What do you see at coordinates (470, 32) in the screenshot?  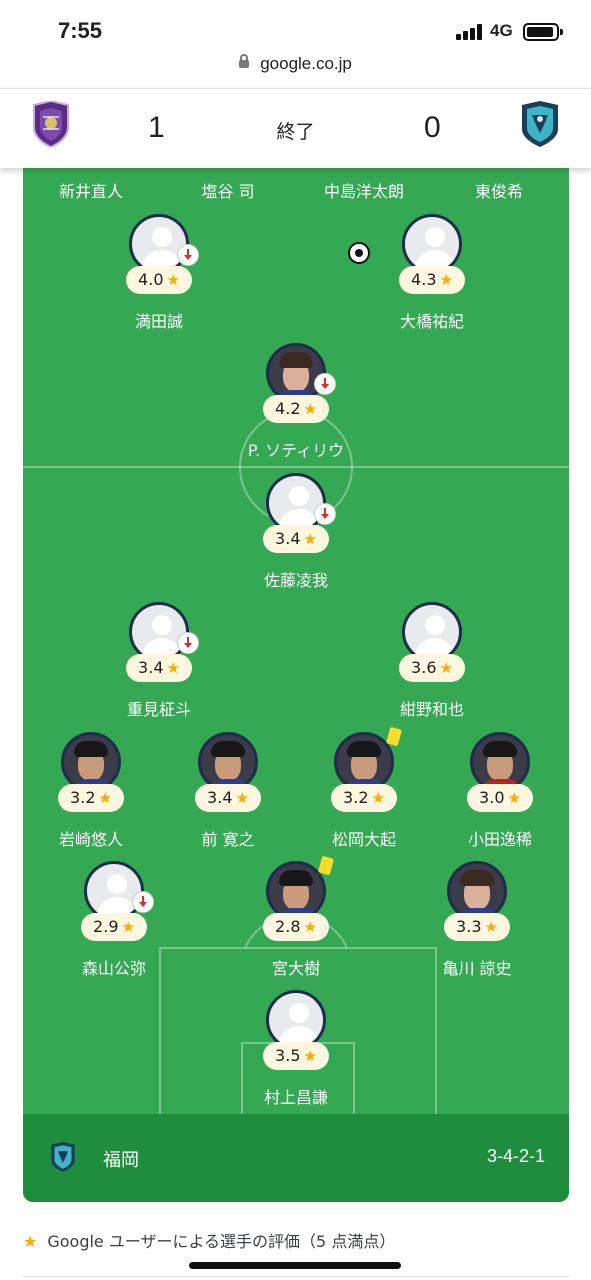 I see `signal-icon` at bounding box center [470, 32].